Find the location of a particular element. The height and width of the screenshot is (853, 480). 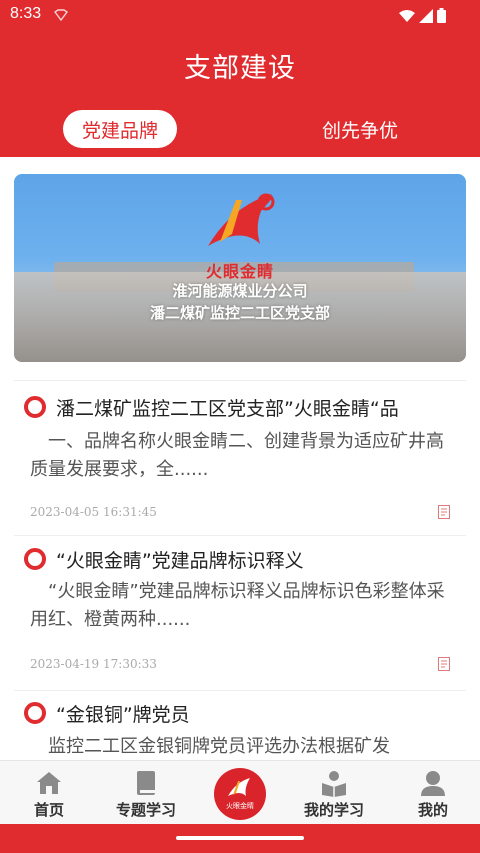

tab-party-brand: 党建品牌 is located at coordinates (120, 129).